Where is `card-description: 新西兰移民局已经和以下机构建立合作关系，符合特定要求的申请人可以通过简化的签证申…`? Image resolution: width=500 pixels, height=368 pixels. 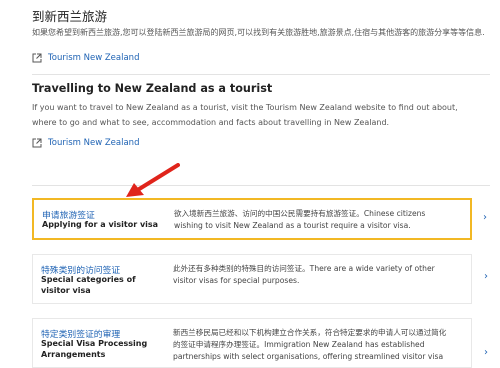 card-description: 新西兰移民局已经和以下机构建立合作关系，符合特定要求的申请人可以通过简化的签证申… is located at coordinates (310, 344).